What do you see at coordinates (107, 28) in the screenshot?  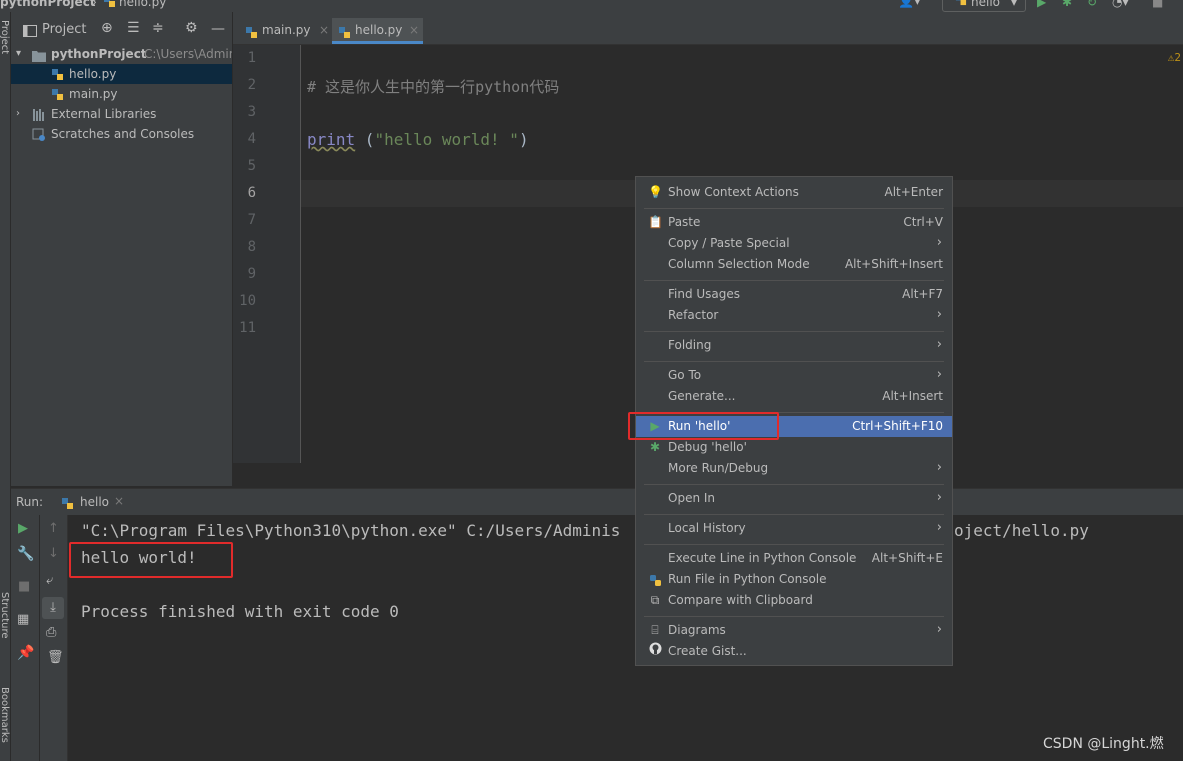 I see `locate-file-icon: ⊕` at bounding box center [107, 28].